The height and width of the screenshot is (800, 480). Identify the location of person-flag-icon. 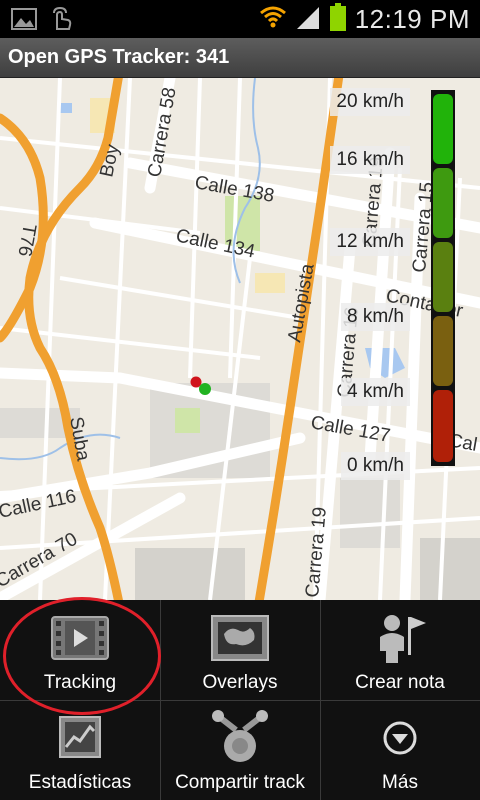
(400, 638).